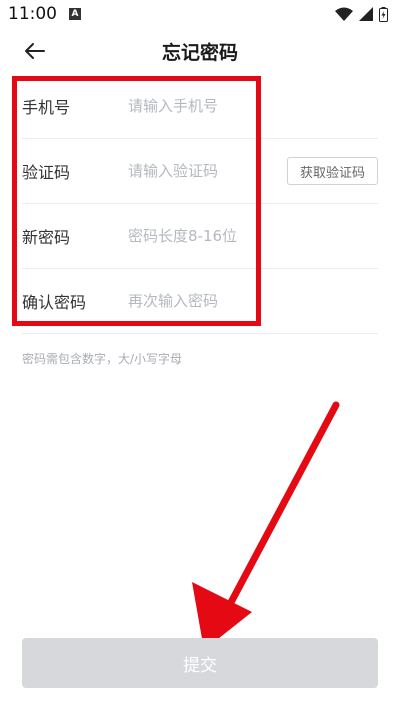 Image resolution: width=400 pixels, height=711 pixels. I want to click on get-code-button: 获取验证码, so click(332, 171).